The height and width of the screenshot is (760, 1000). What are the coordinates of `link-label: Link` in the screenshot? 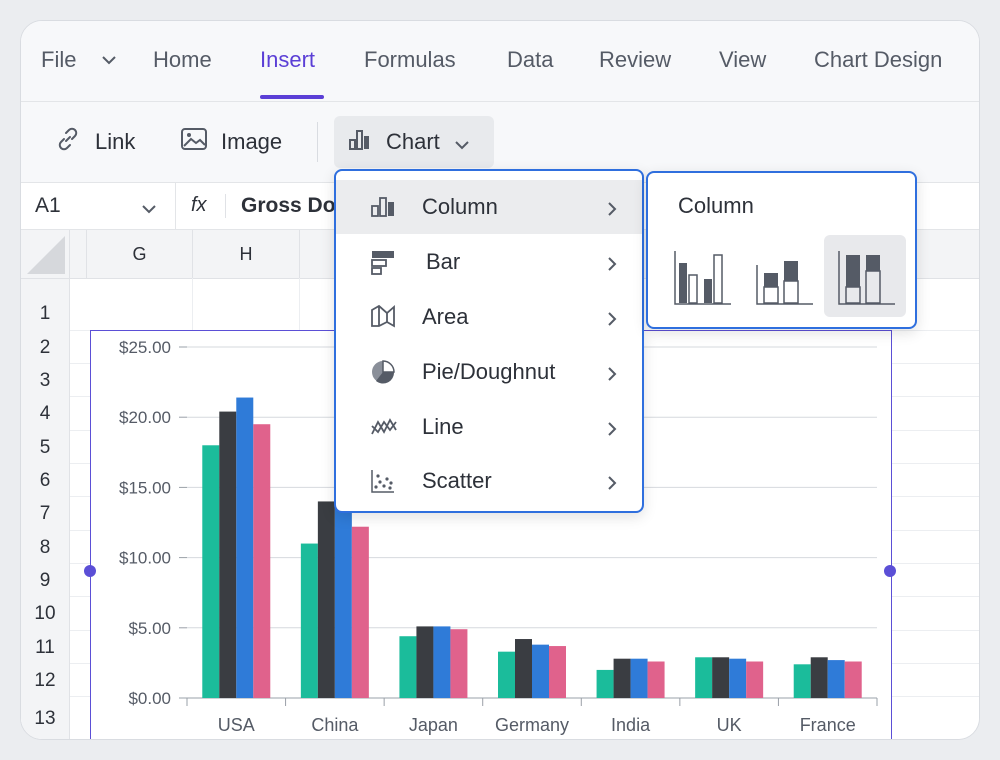 It's located at (115, 141).